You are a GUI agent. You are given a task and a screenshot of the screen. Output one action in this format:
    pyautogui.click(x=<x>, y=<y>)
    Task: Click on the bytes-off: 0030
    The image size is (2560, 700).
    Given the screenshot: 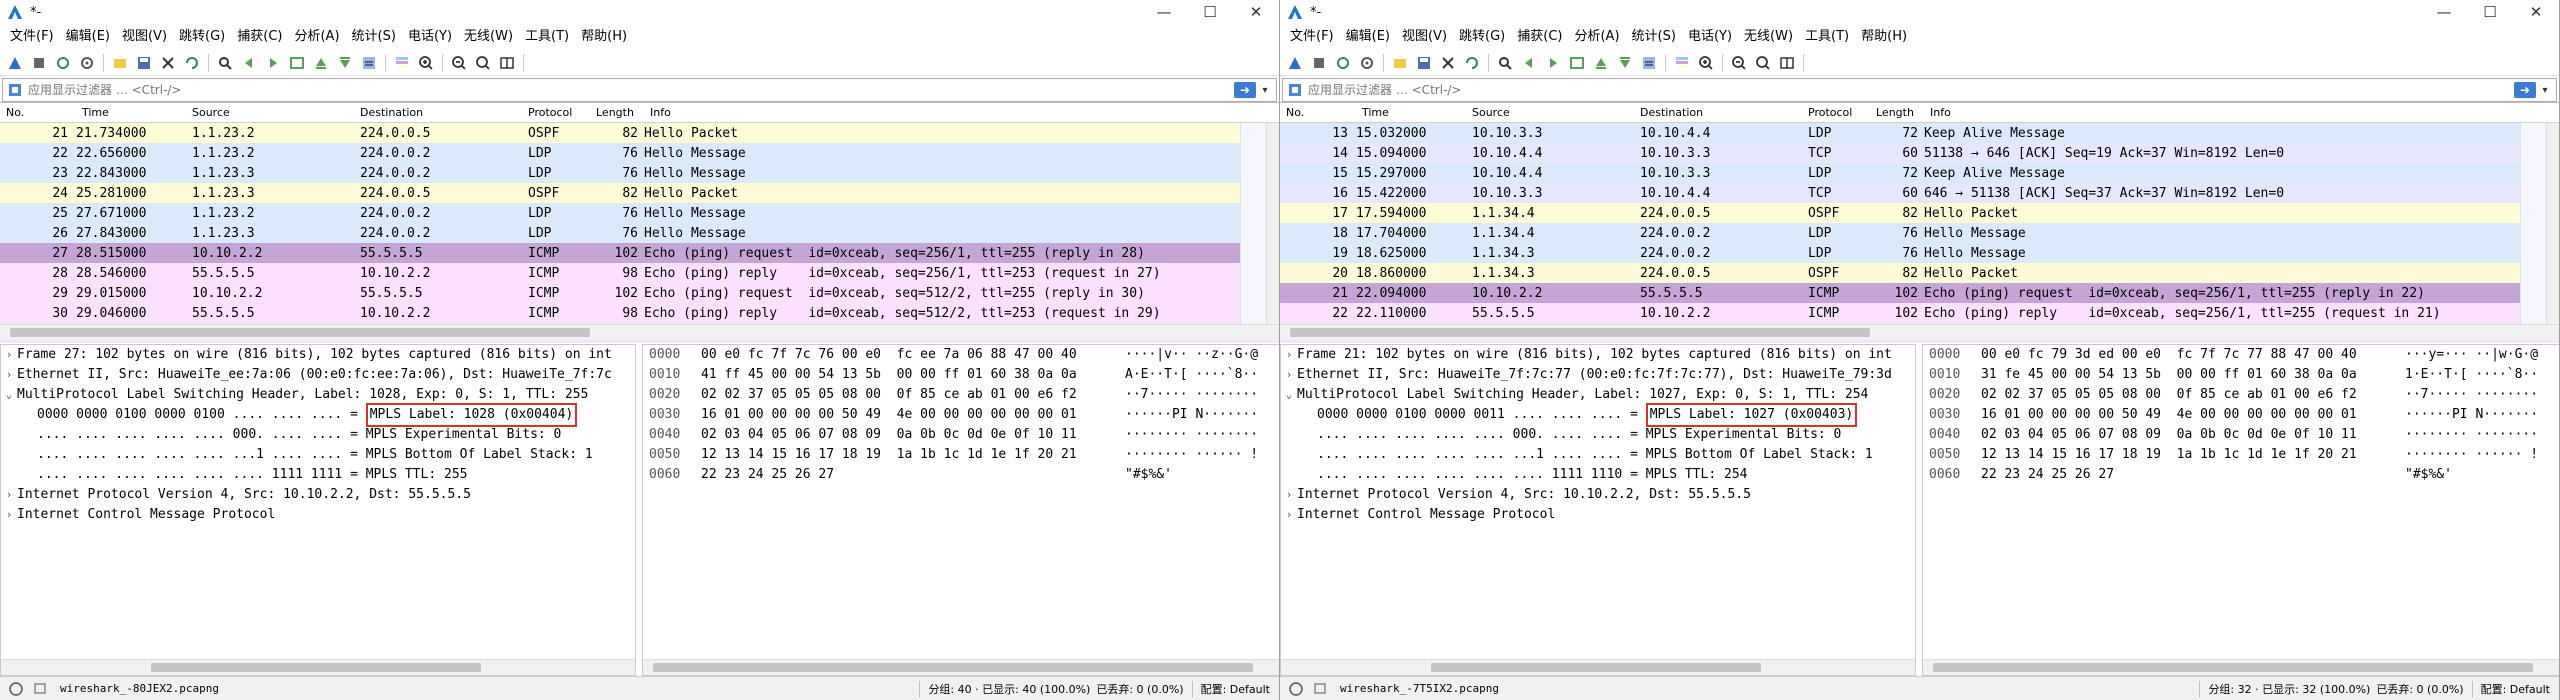 What is the action you would take?
    pyautogui.click(x=668, y=415)
    